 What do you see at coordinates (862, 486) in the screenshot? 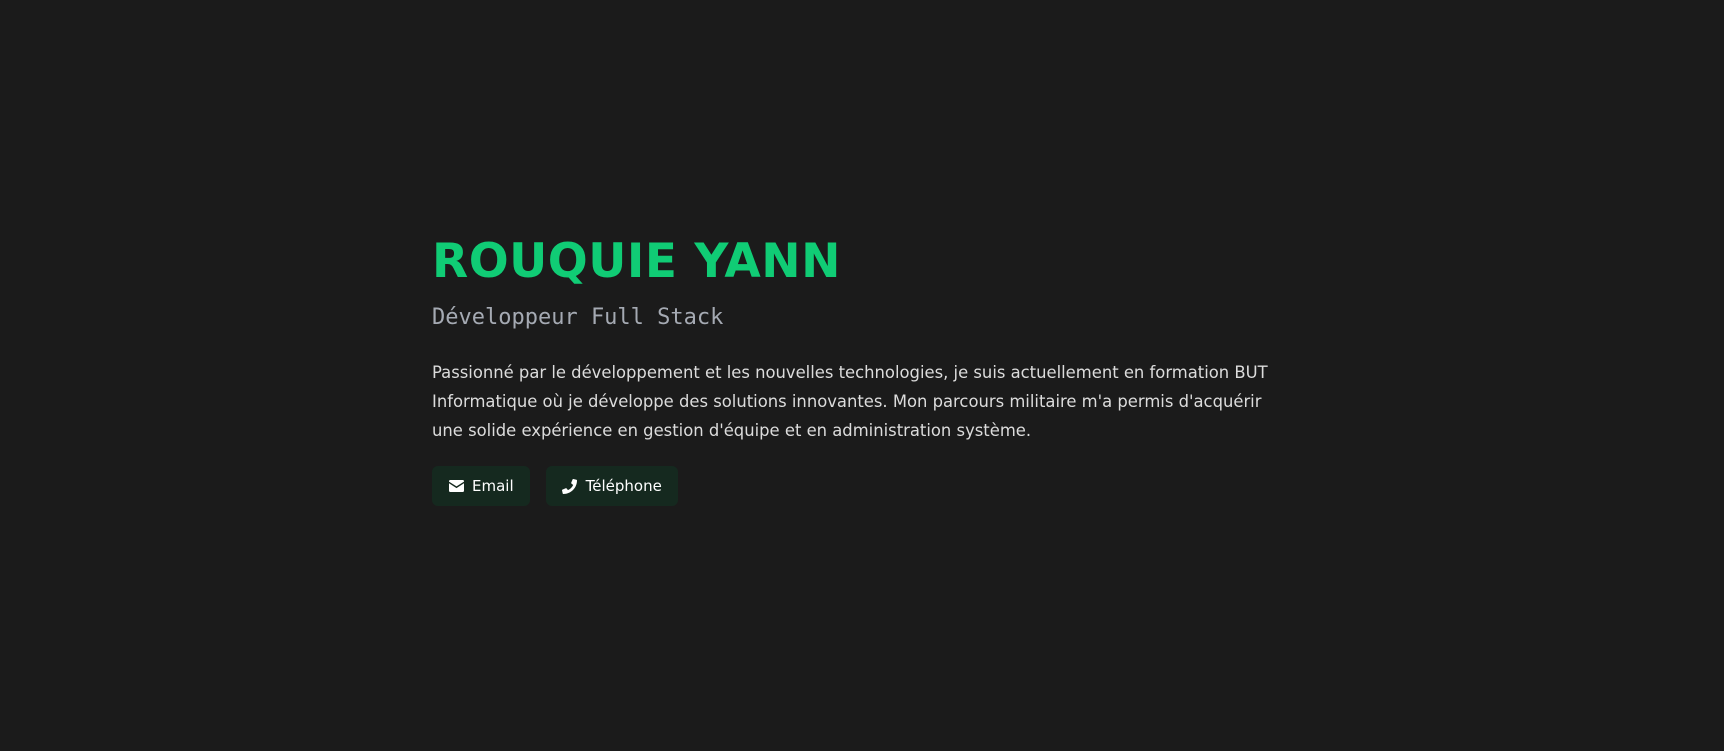
I see `contact-actions: Email Téléphone` at bounding box center [862, 486].